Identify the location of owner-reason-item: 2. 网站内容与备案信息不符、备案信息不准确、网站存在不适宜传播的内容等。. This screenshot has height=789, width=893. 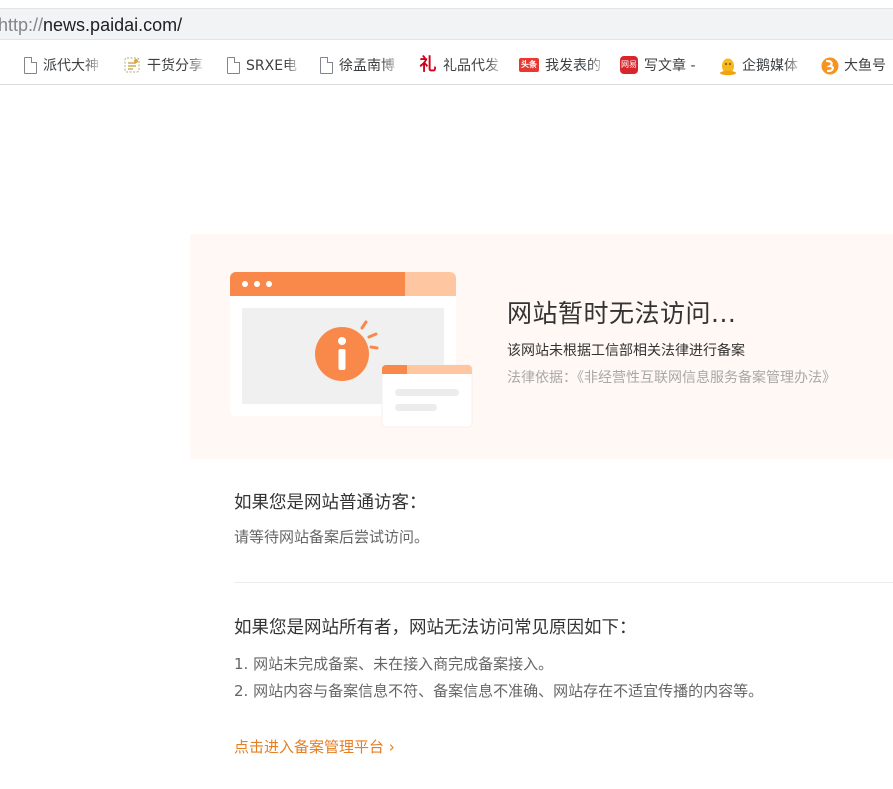
(499, 691).